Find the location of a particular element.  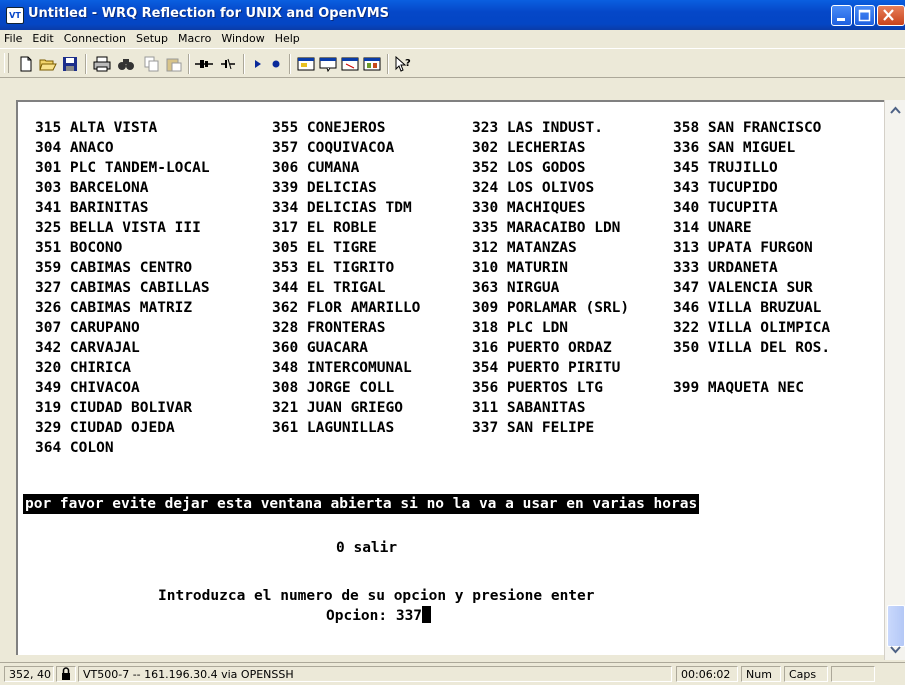

paste-button is located at coordinates (174, 64).